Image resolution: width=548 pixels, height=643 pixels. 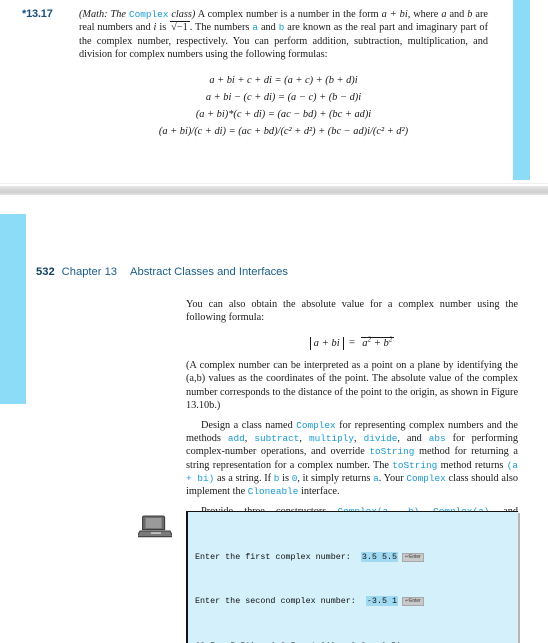 I want to click on exercise-title-code: Complex, so click(x=148, y=14).